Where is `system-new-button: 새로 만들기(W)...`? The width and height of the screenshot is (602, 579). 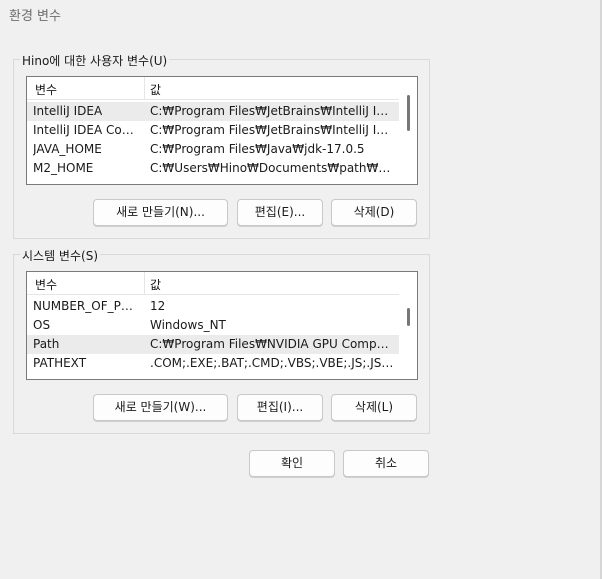 system-new-button: 새로 만들기(W)... is located at coordinates (160, 407).